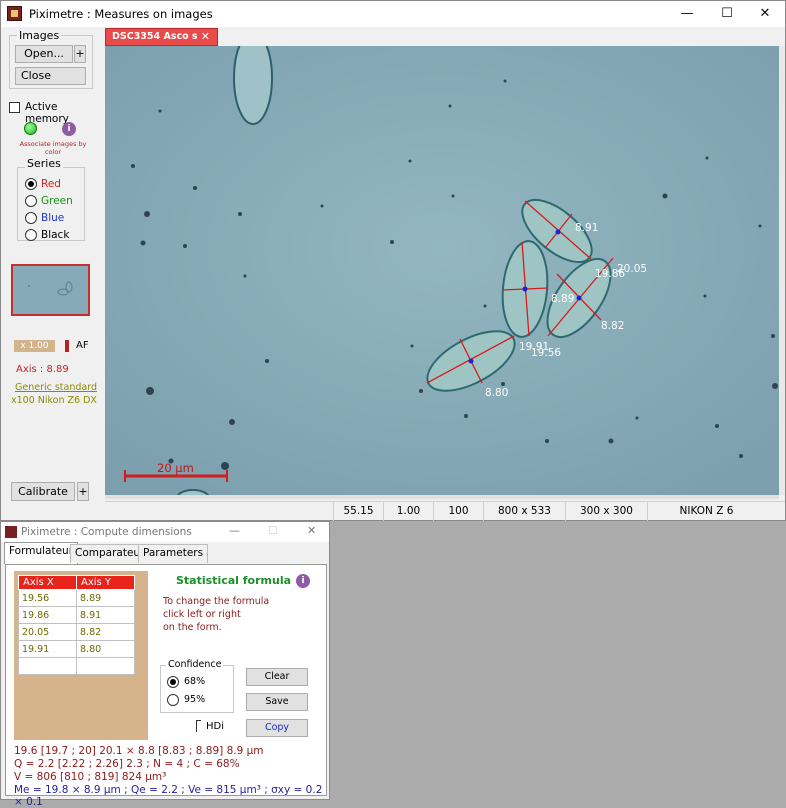 This screenshot has width=786, height=808. What do you see at coordinates (121, 14) in the screenshot?
I see `window-title: Piximetre : Measures on images` at bounding box center [121, 14].